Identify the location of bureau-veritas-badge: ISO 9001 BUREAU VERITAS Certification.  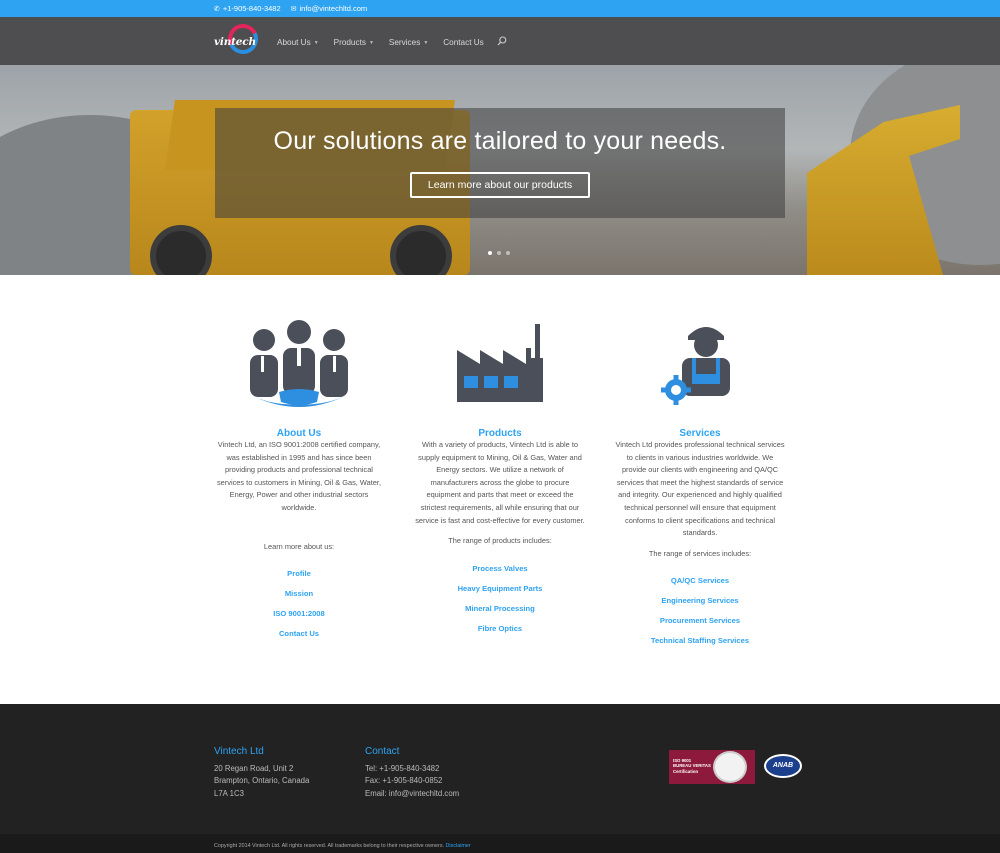
(712, 767).